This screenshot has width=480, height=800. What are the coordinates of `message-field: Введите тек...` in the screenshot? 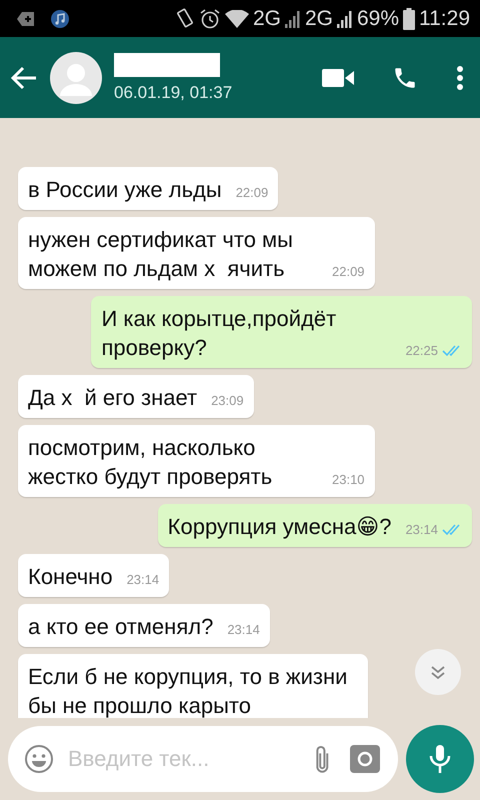 It's located at (203, 759).